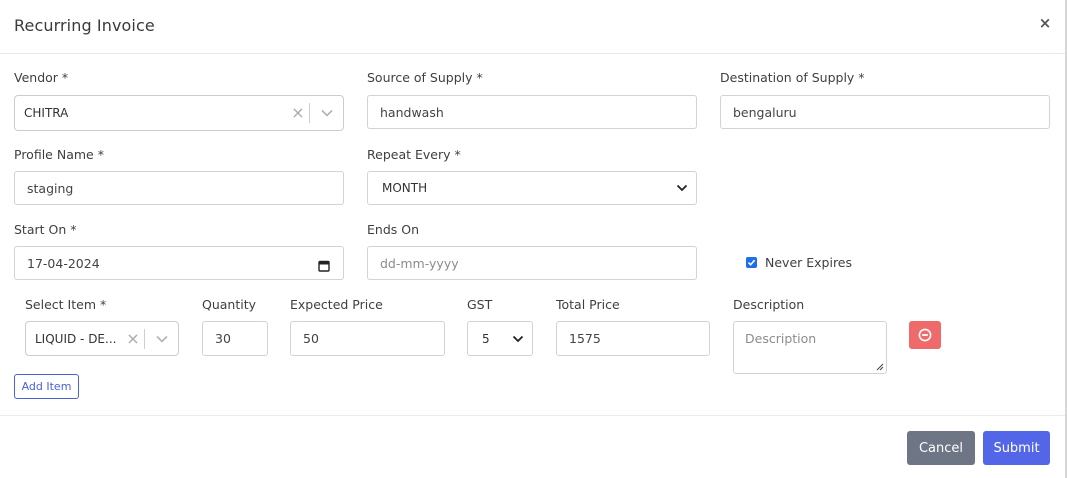 Image resolution: width=1067 pixels, height=478 pixels. I want to click on vendor-value: CHITRA, so click(46, 113).